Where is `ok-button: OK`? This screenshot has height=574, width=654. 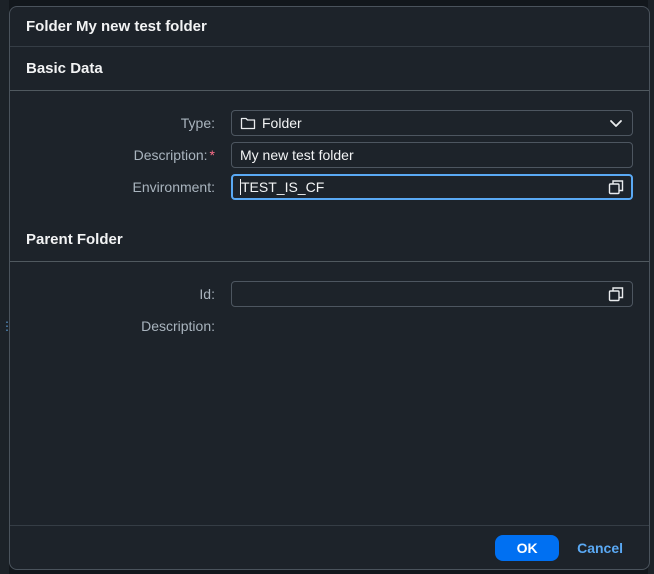
ok-button: OK is located at coordinates (527, 547).